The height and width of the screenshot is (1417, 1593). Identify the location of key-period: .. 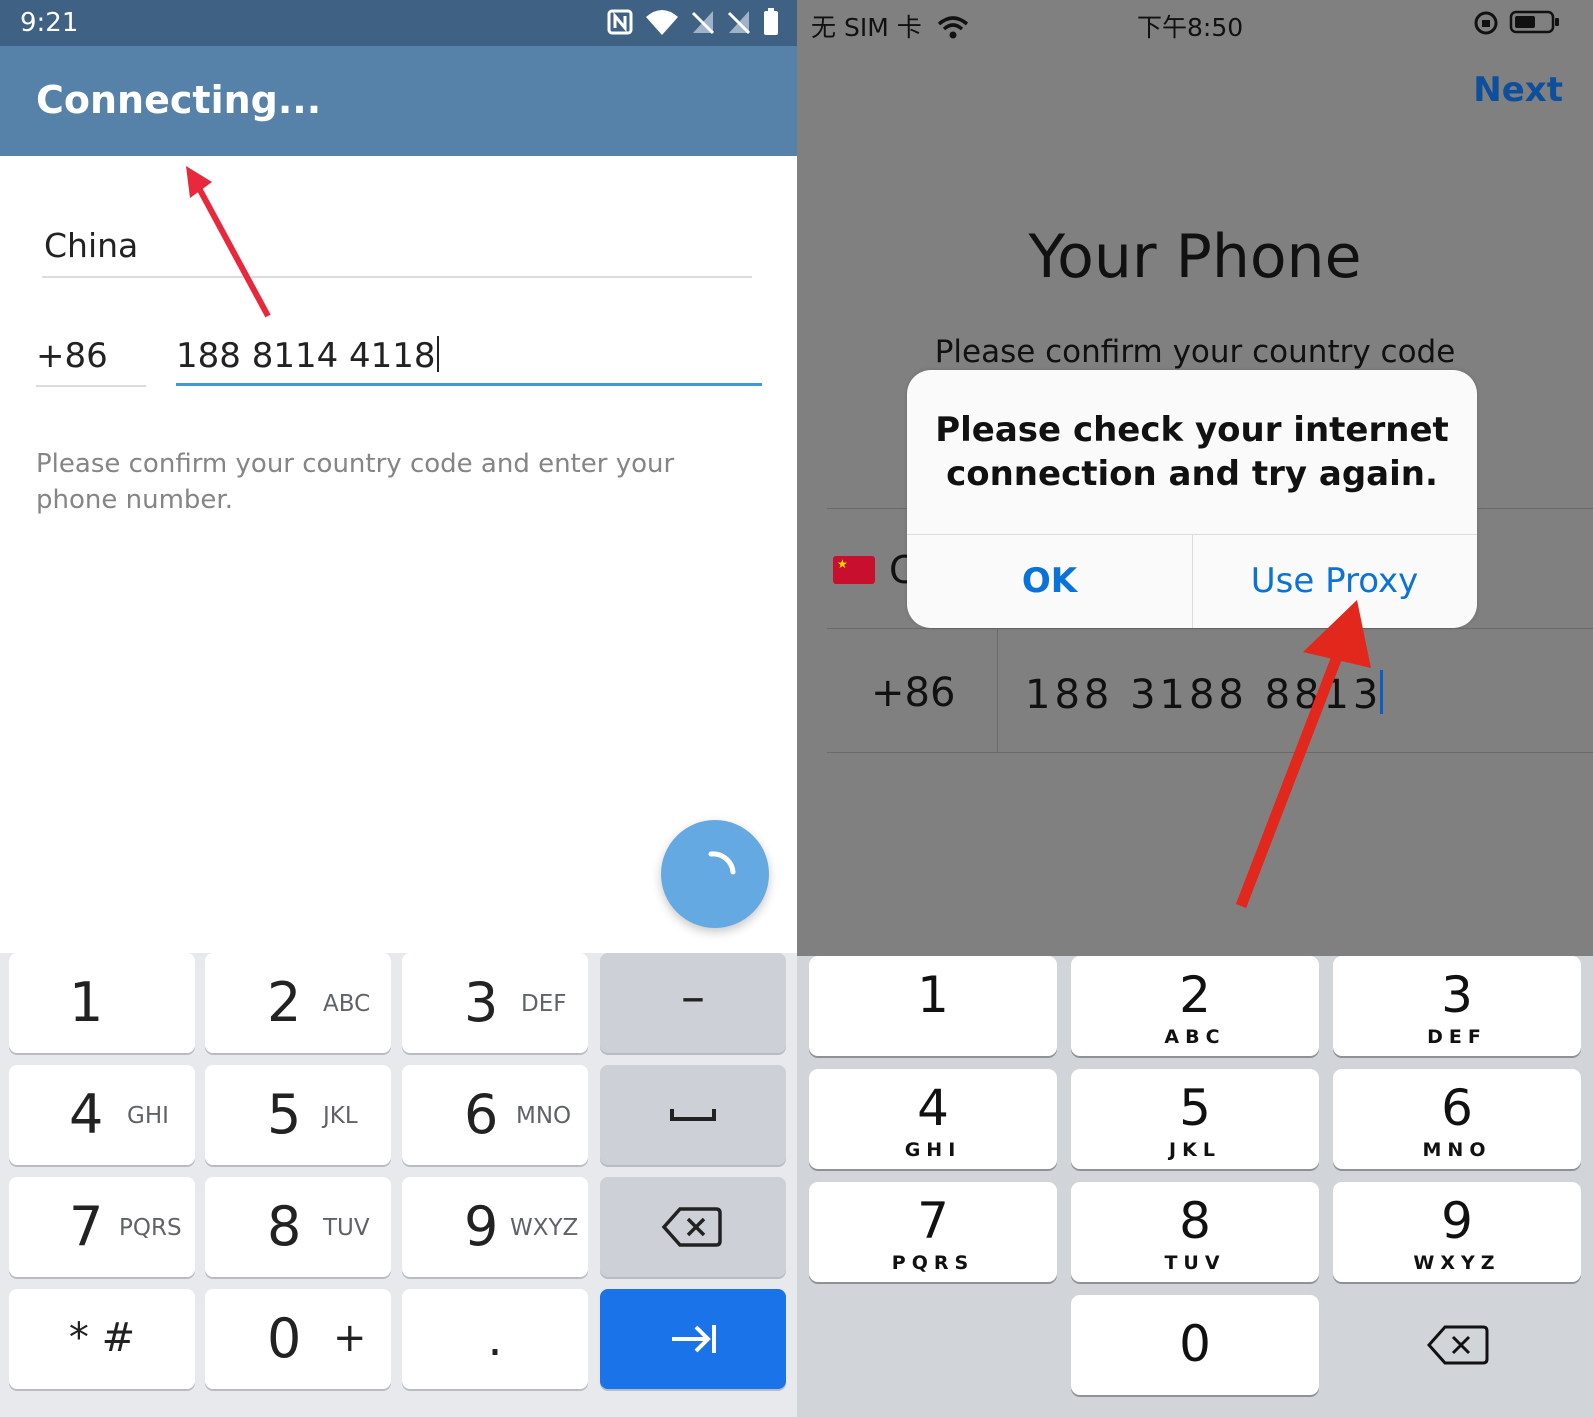
(495, 1339).